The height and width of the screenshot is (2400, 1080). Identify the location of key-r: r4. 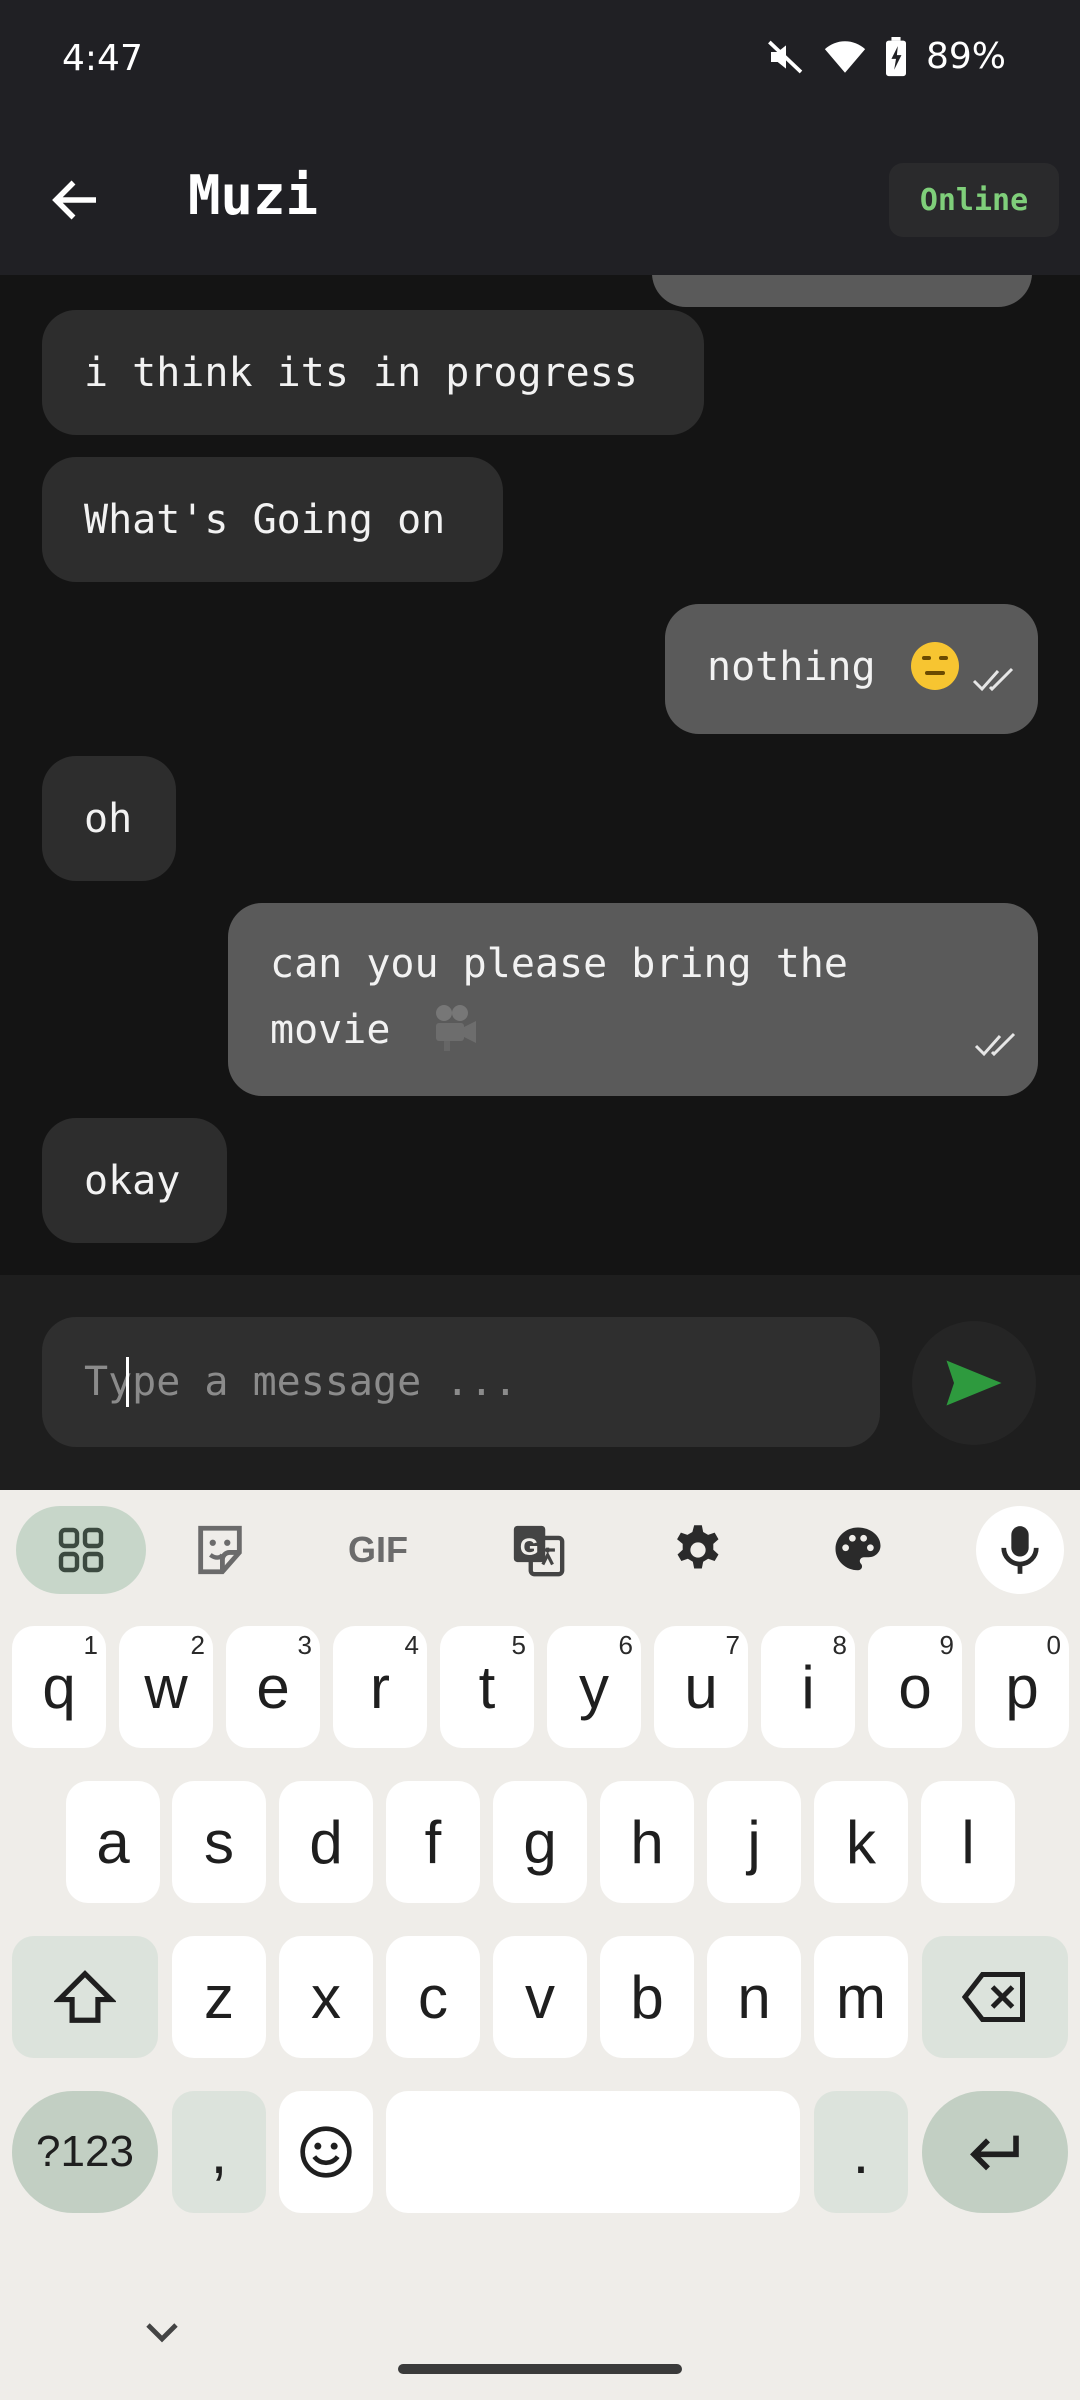
(380, 1687).